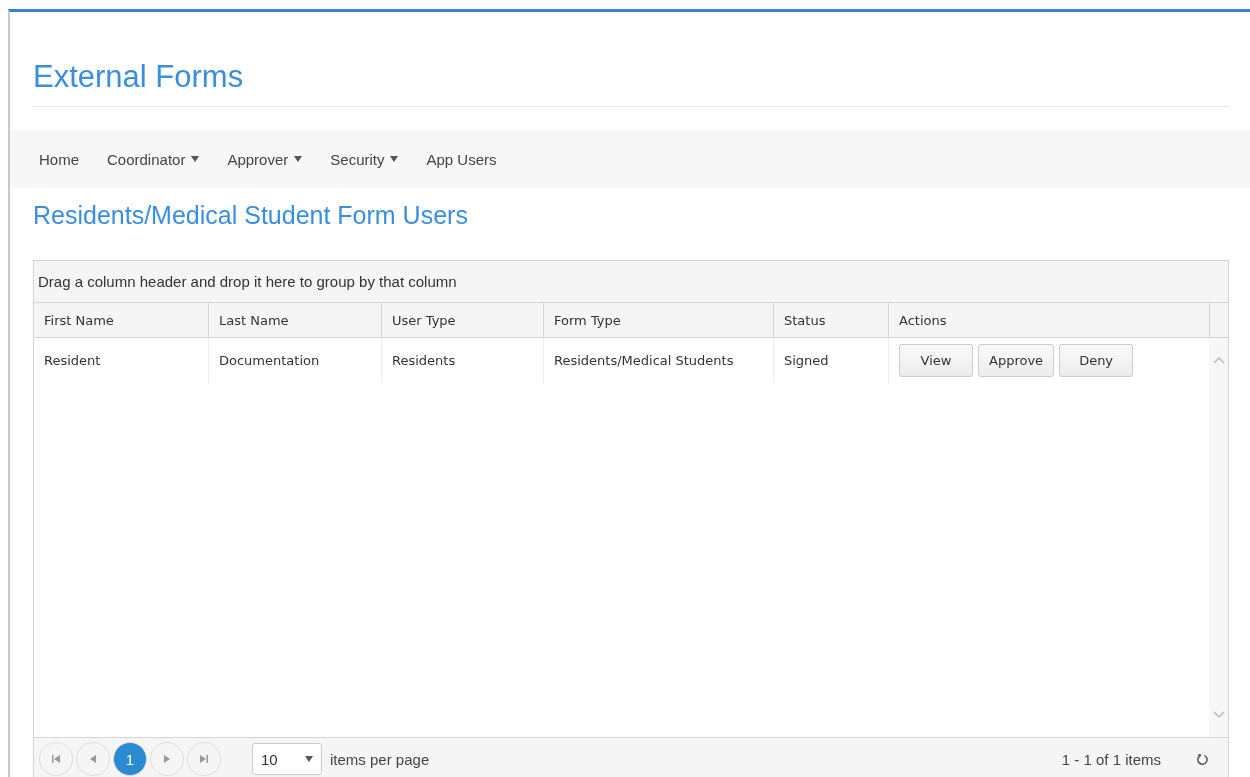 The height and width of the screenshot is (777, 1250). I want to click on pager-info: 1 - 1 of 1 items, so click(1111, 759).